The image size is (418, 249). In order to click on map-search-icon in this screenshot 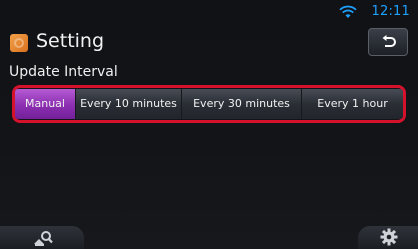, I will do `click(43, 238)`.